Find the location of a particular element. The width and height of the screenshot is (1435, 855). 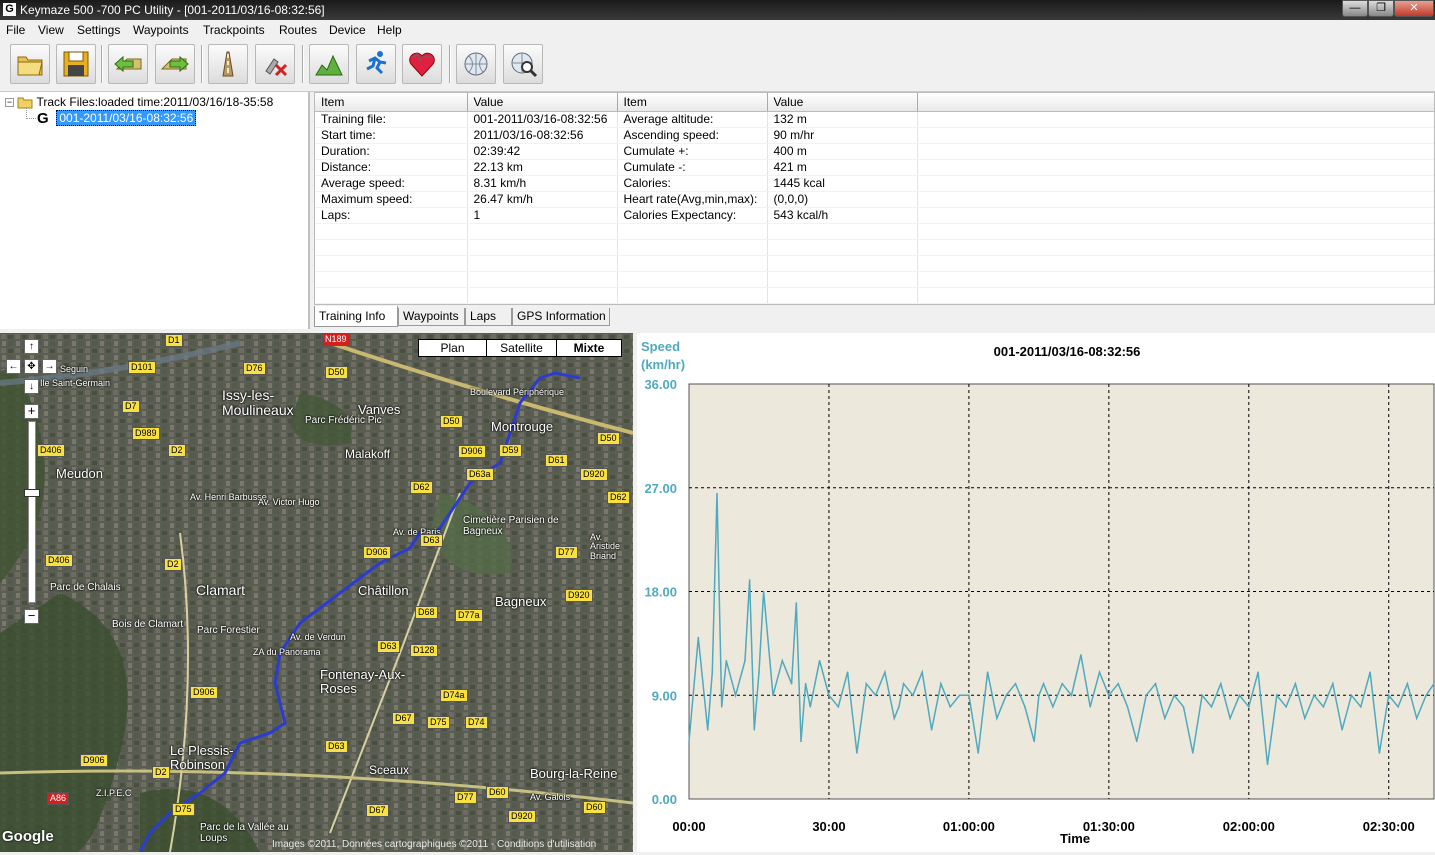

road-label: A86 is located at coordinates (58, 798).